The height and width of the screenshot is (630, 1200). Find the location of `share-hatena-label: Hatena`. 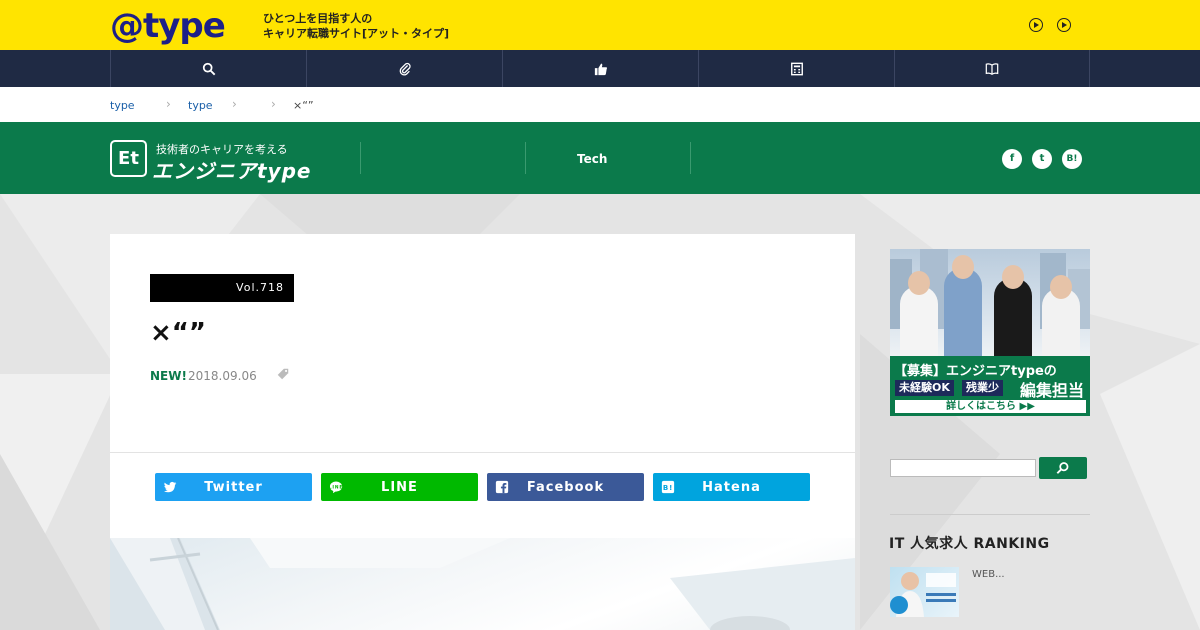

share-hatena-label: Hatena is located at coordinates (731, 487).